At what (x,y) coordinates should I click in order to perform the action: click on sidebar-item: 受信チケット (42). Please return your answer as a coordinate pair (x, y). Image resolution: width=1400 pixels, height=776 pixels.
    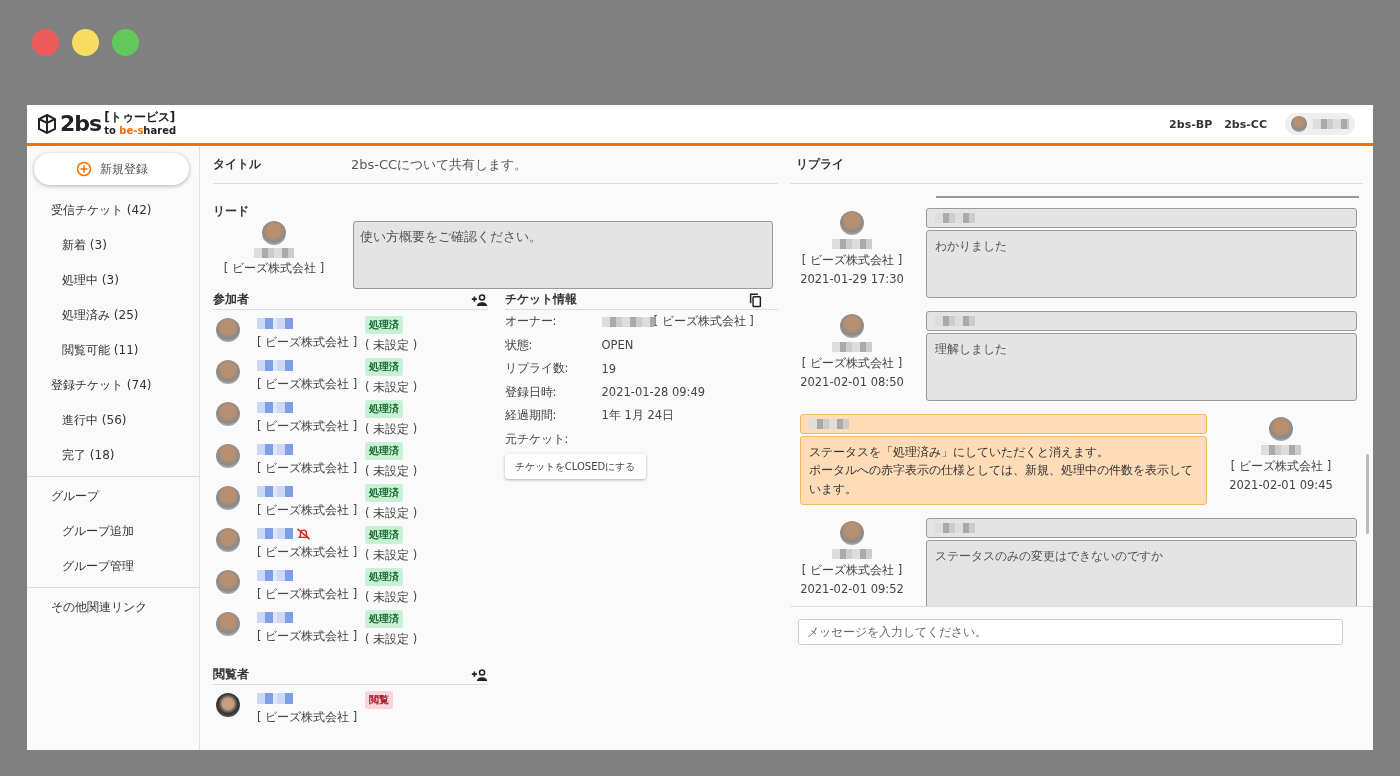
    Looking at the image, I should click on (113, 210).